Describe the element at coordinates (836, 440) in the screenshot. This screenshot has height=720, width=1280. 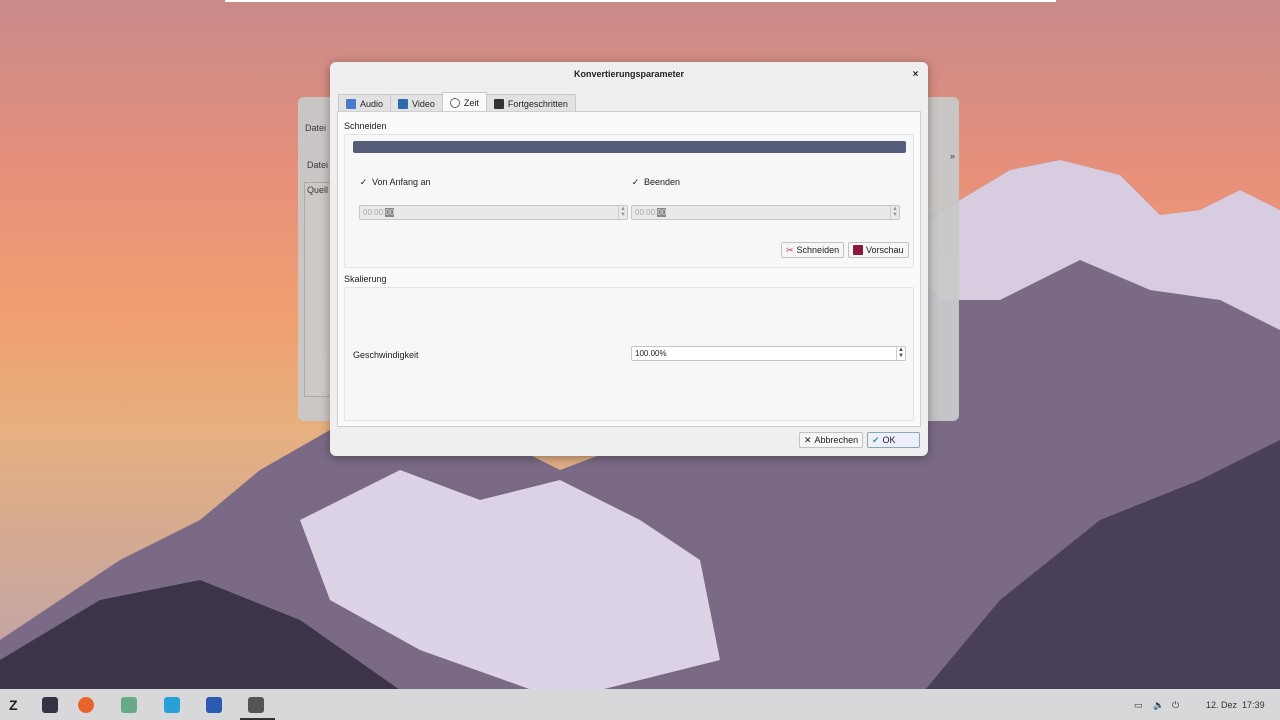
I see `button-label: Abbrechen` at that location.